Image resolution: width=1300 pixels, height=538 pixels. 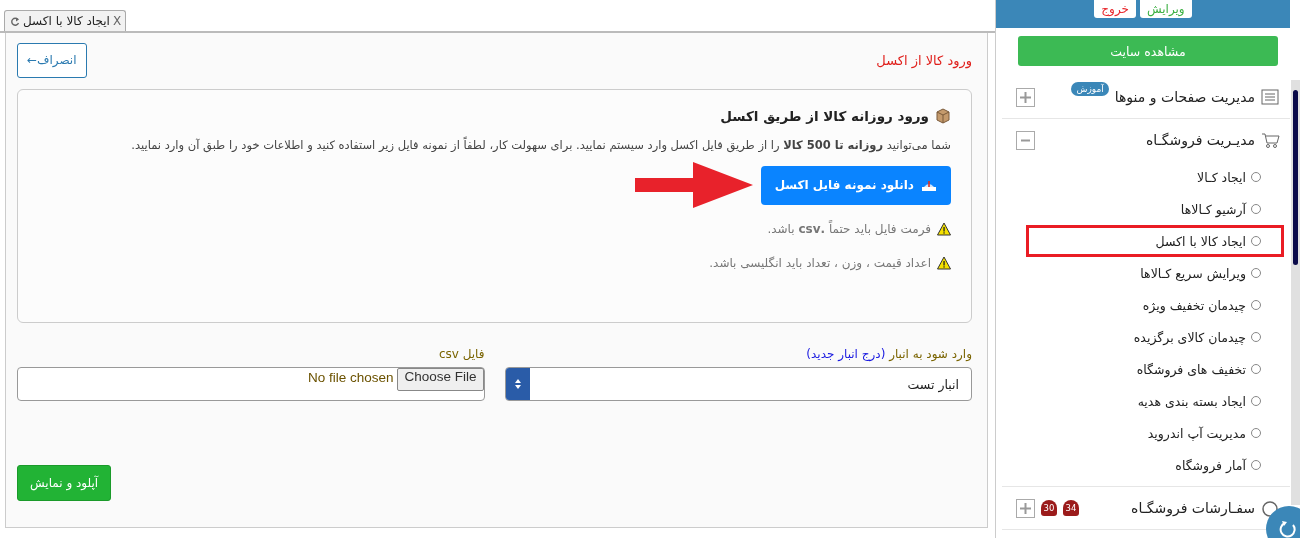 I want to click on close-icon: X, so click(x=117, y=21).